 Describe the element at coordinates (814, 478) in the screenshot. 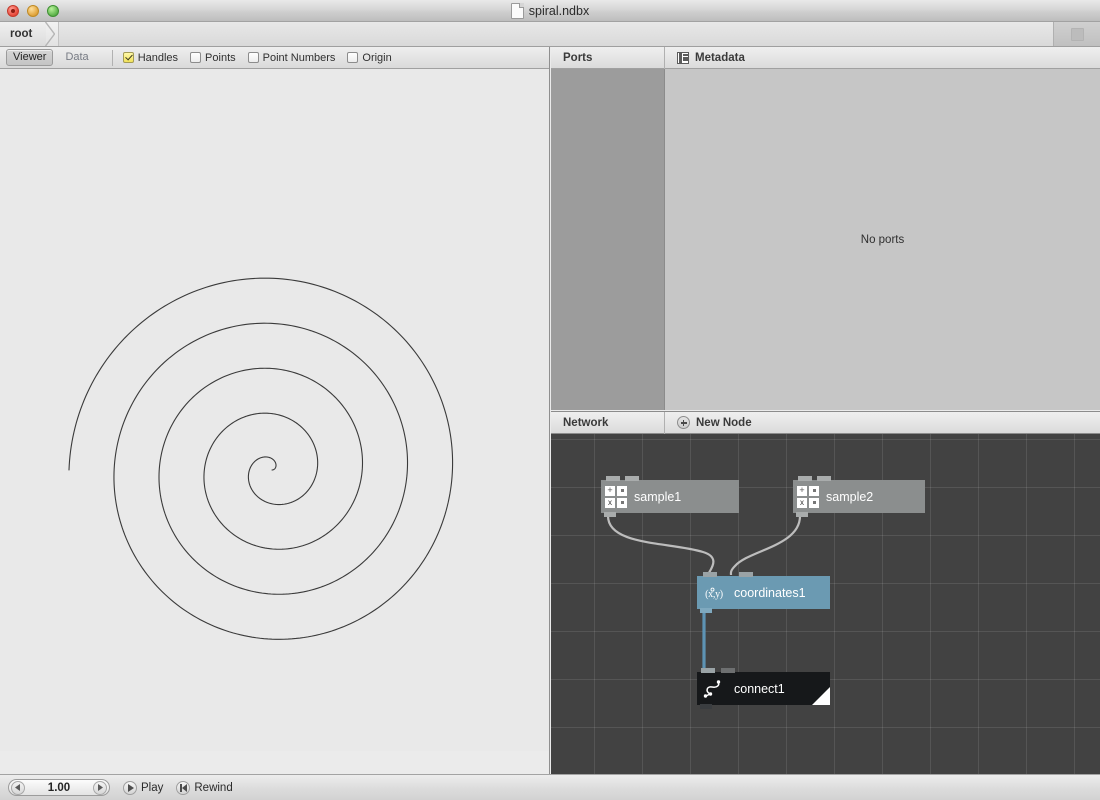

I see `node-sample2-inputs` at that location.